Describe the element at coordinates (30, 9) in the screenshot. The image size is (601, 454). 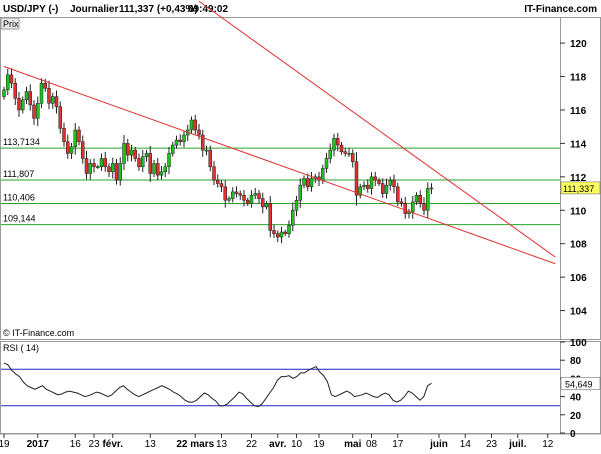
I see `header-symbol: USD/JPY (-)` at that location.